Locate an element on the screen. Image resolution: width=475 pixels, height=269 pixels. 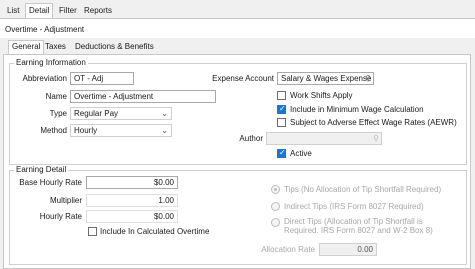
expense-account-label: Expense Account is located at coordinates (243, 78).